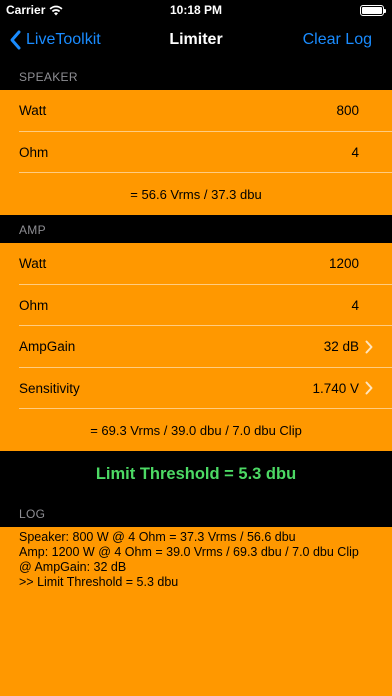 The width and height of the screenshot is (392, 696). Describe the element at coordinates (49, 388) in the screenshot. I see `amp-sensitivity-label: Sensitivity` at that location.